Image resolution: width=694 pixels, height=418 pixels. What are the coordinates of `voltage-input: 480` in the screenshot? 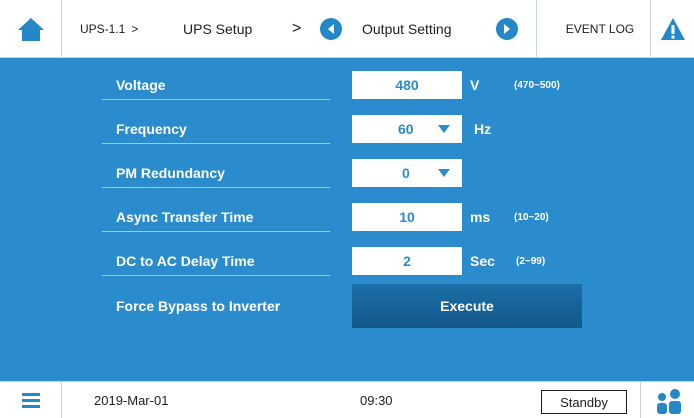 It's located at (407, 85).